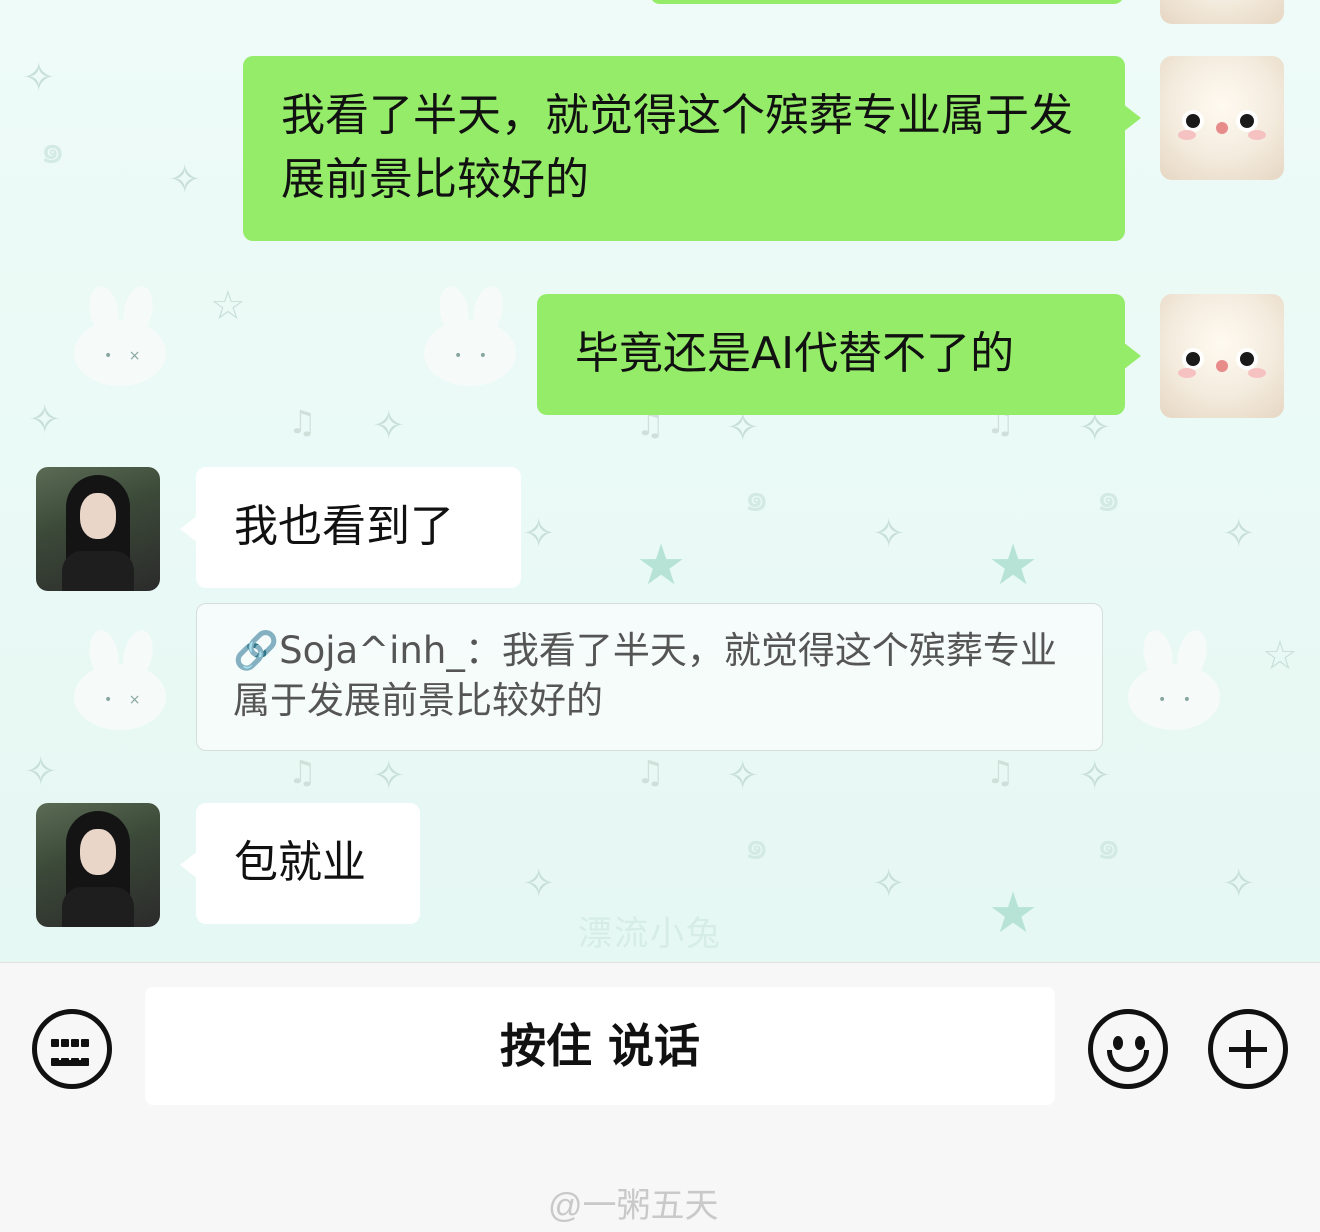  I want to click on contact-message-bubble: 包就业, so click(300, 863).